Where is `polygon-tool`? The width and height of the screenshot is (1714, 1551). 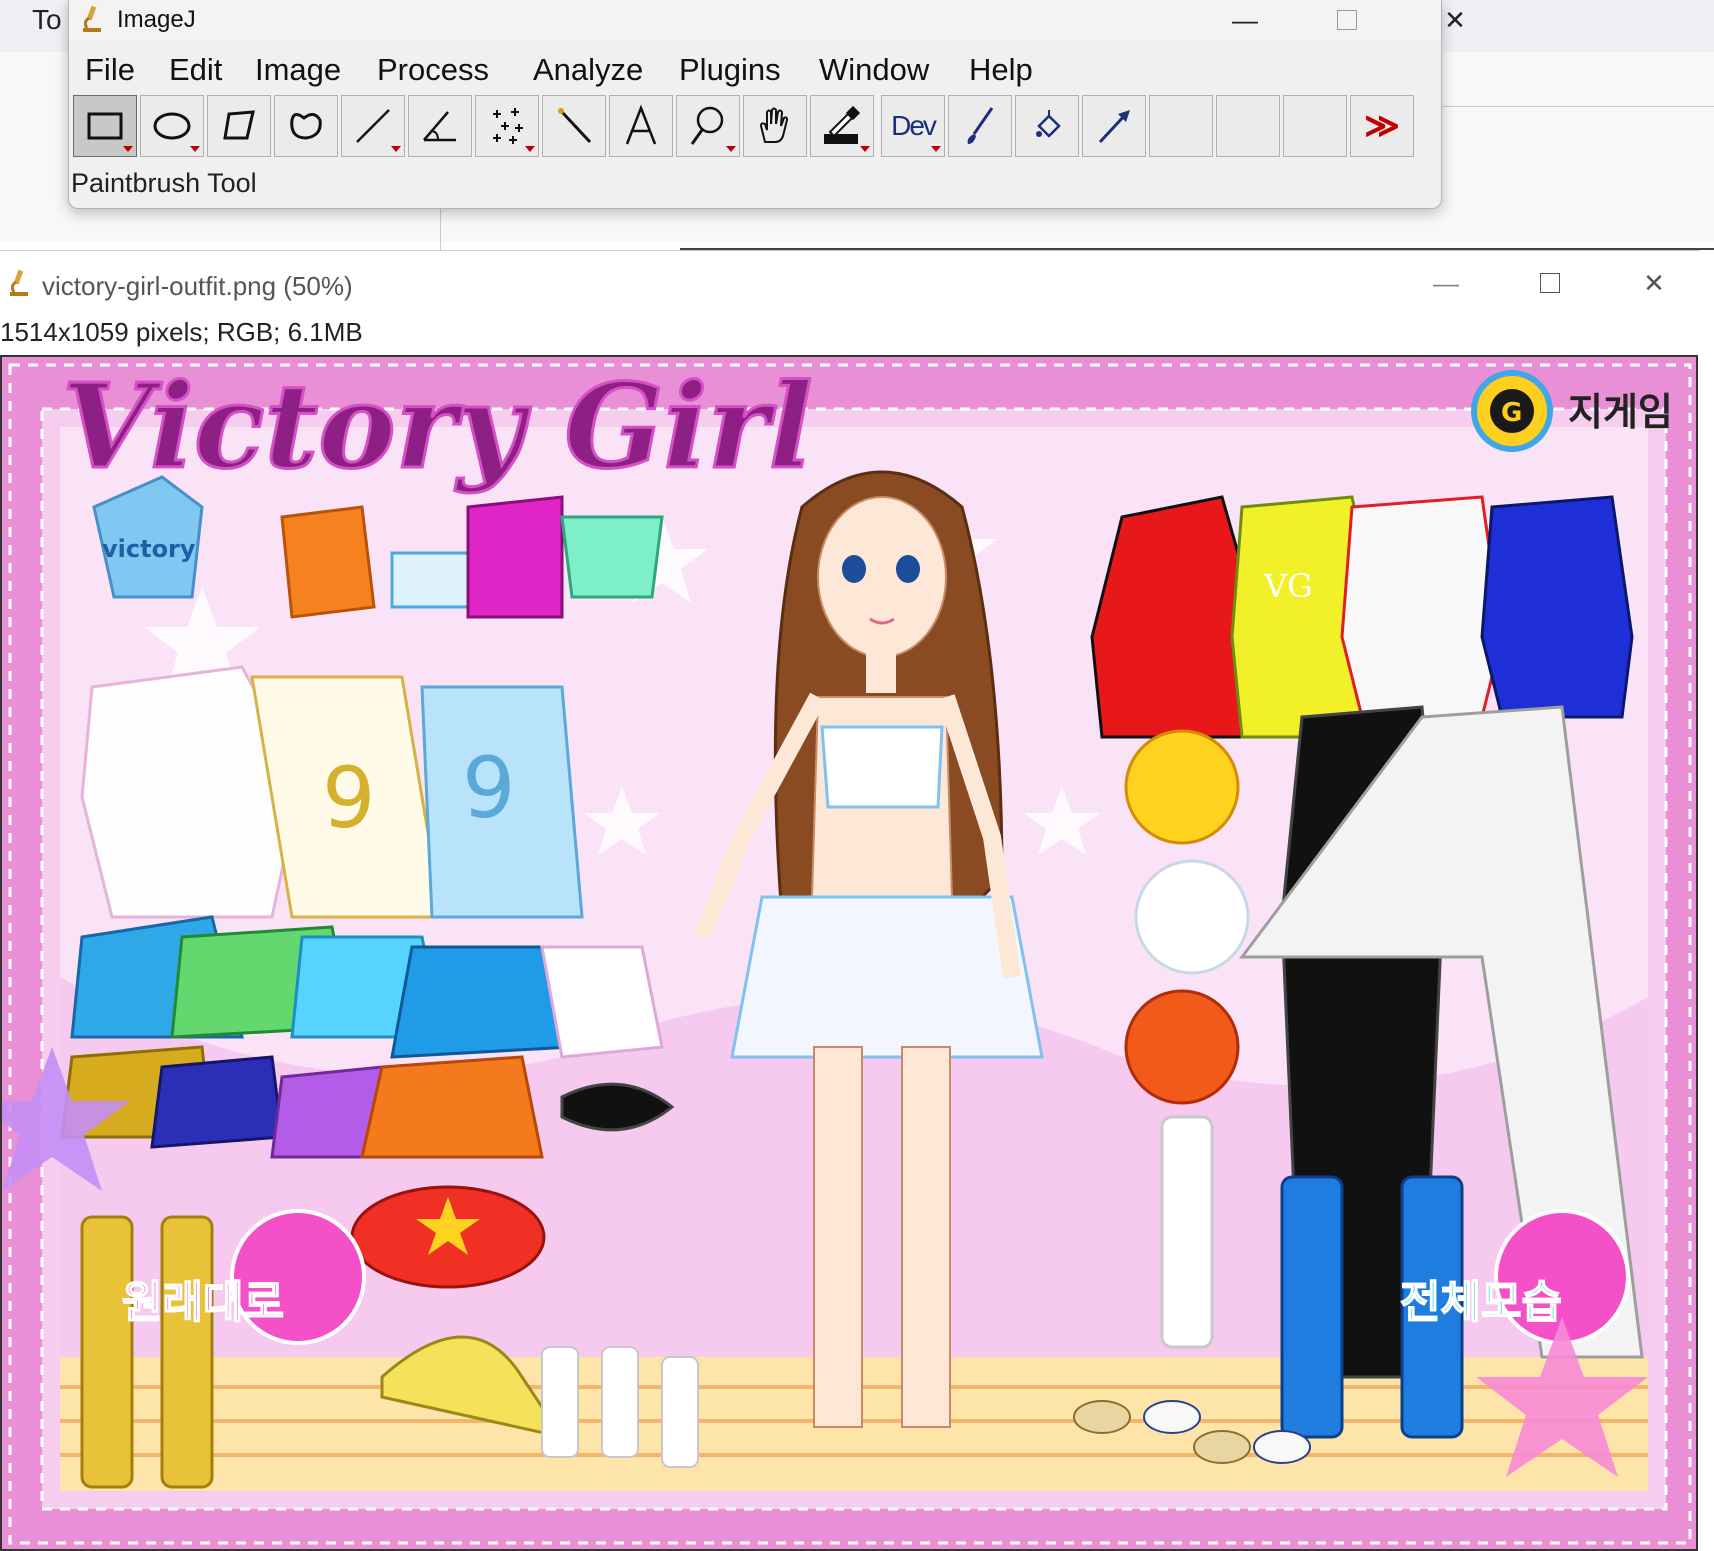 polygon-tool is located at coordinates (239, 126).